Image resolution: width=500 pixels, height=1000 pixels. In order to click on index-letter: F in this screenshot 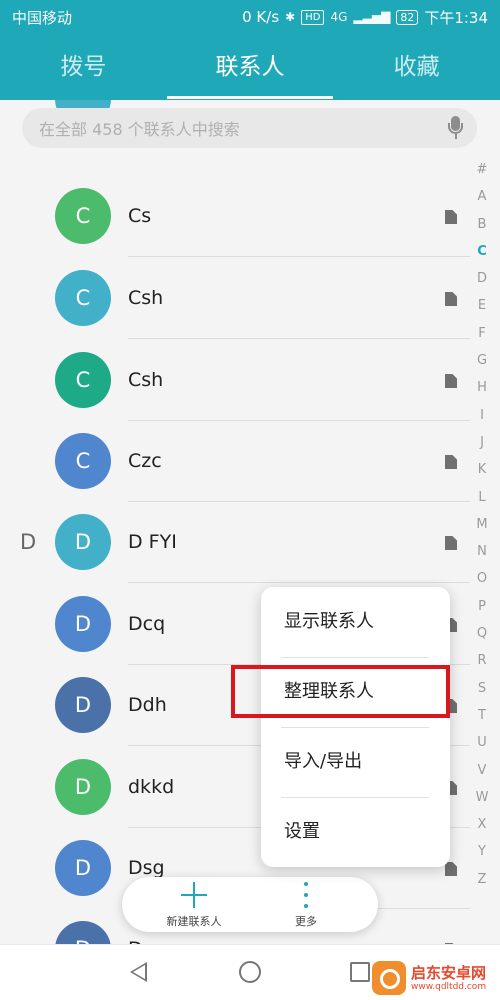, I will do `click(481, 334)`.